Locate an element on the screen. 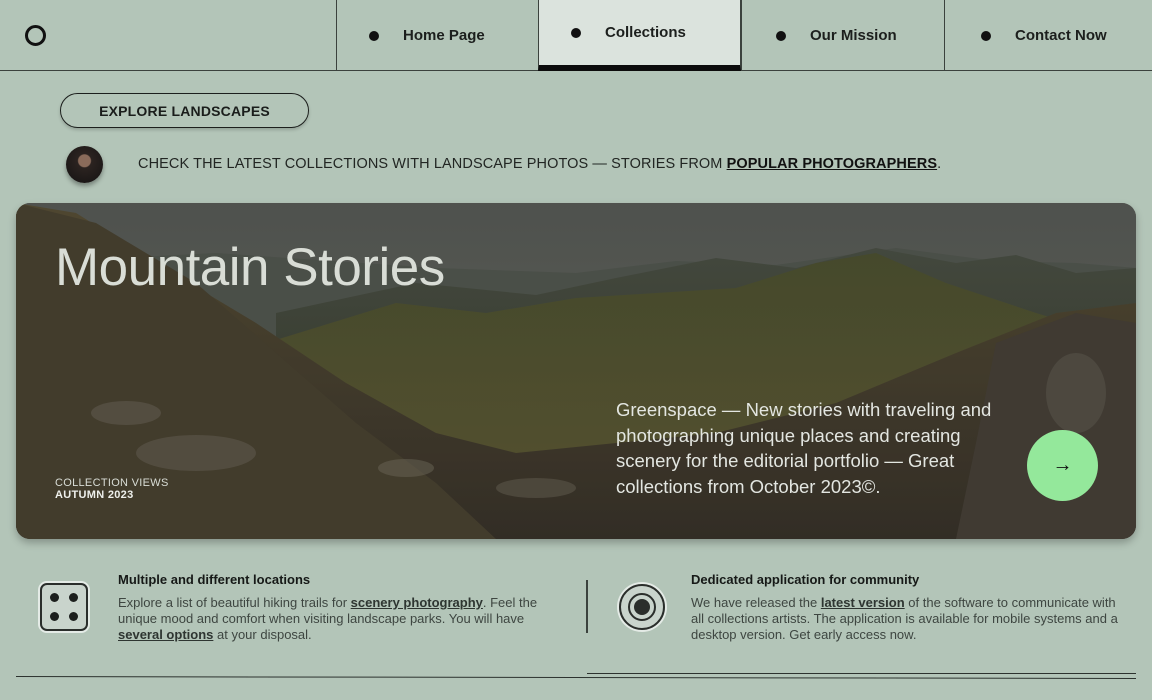 The width and height of the screenshot is (1152, 700). feature-text-part: We have released the is located at coordinates (756, 602).